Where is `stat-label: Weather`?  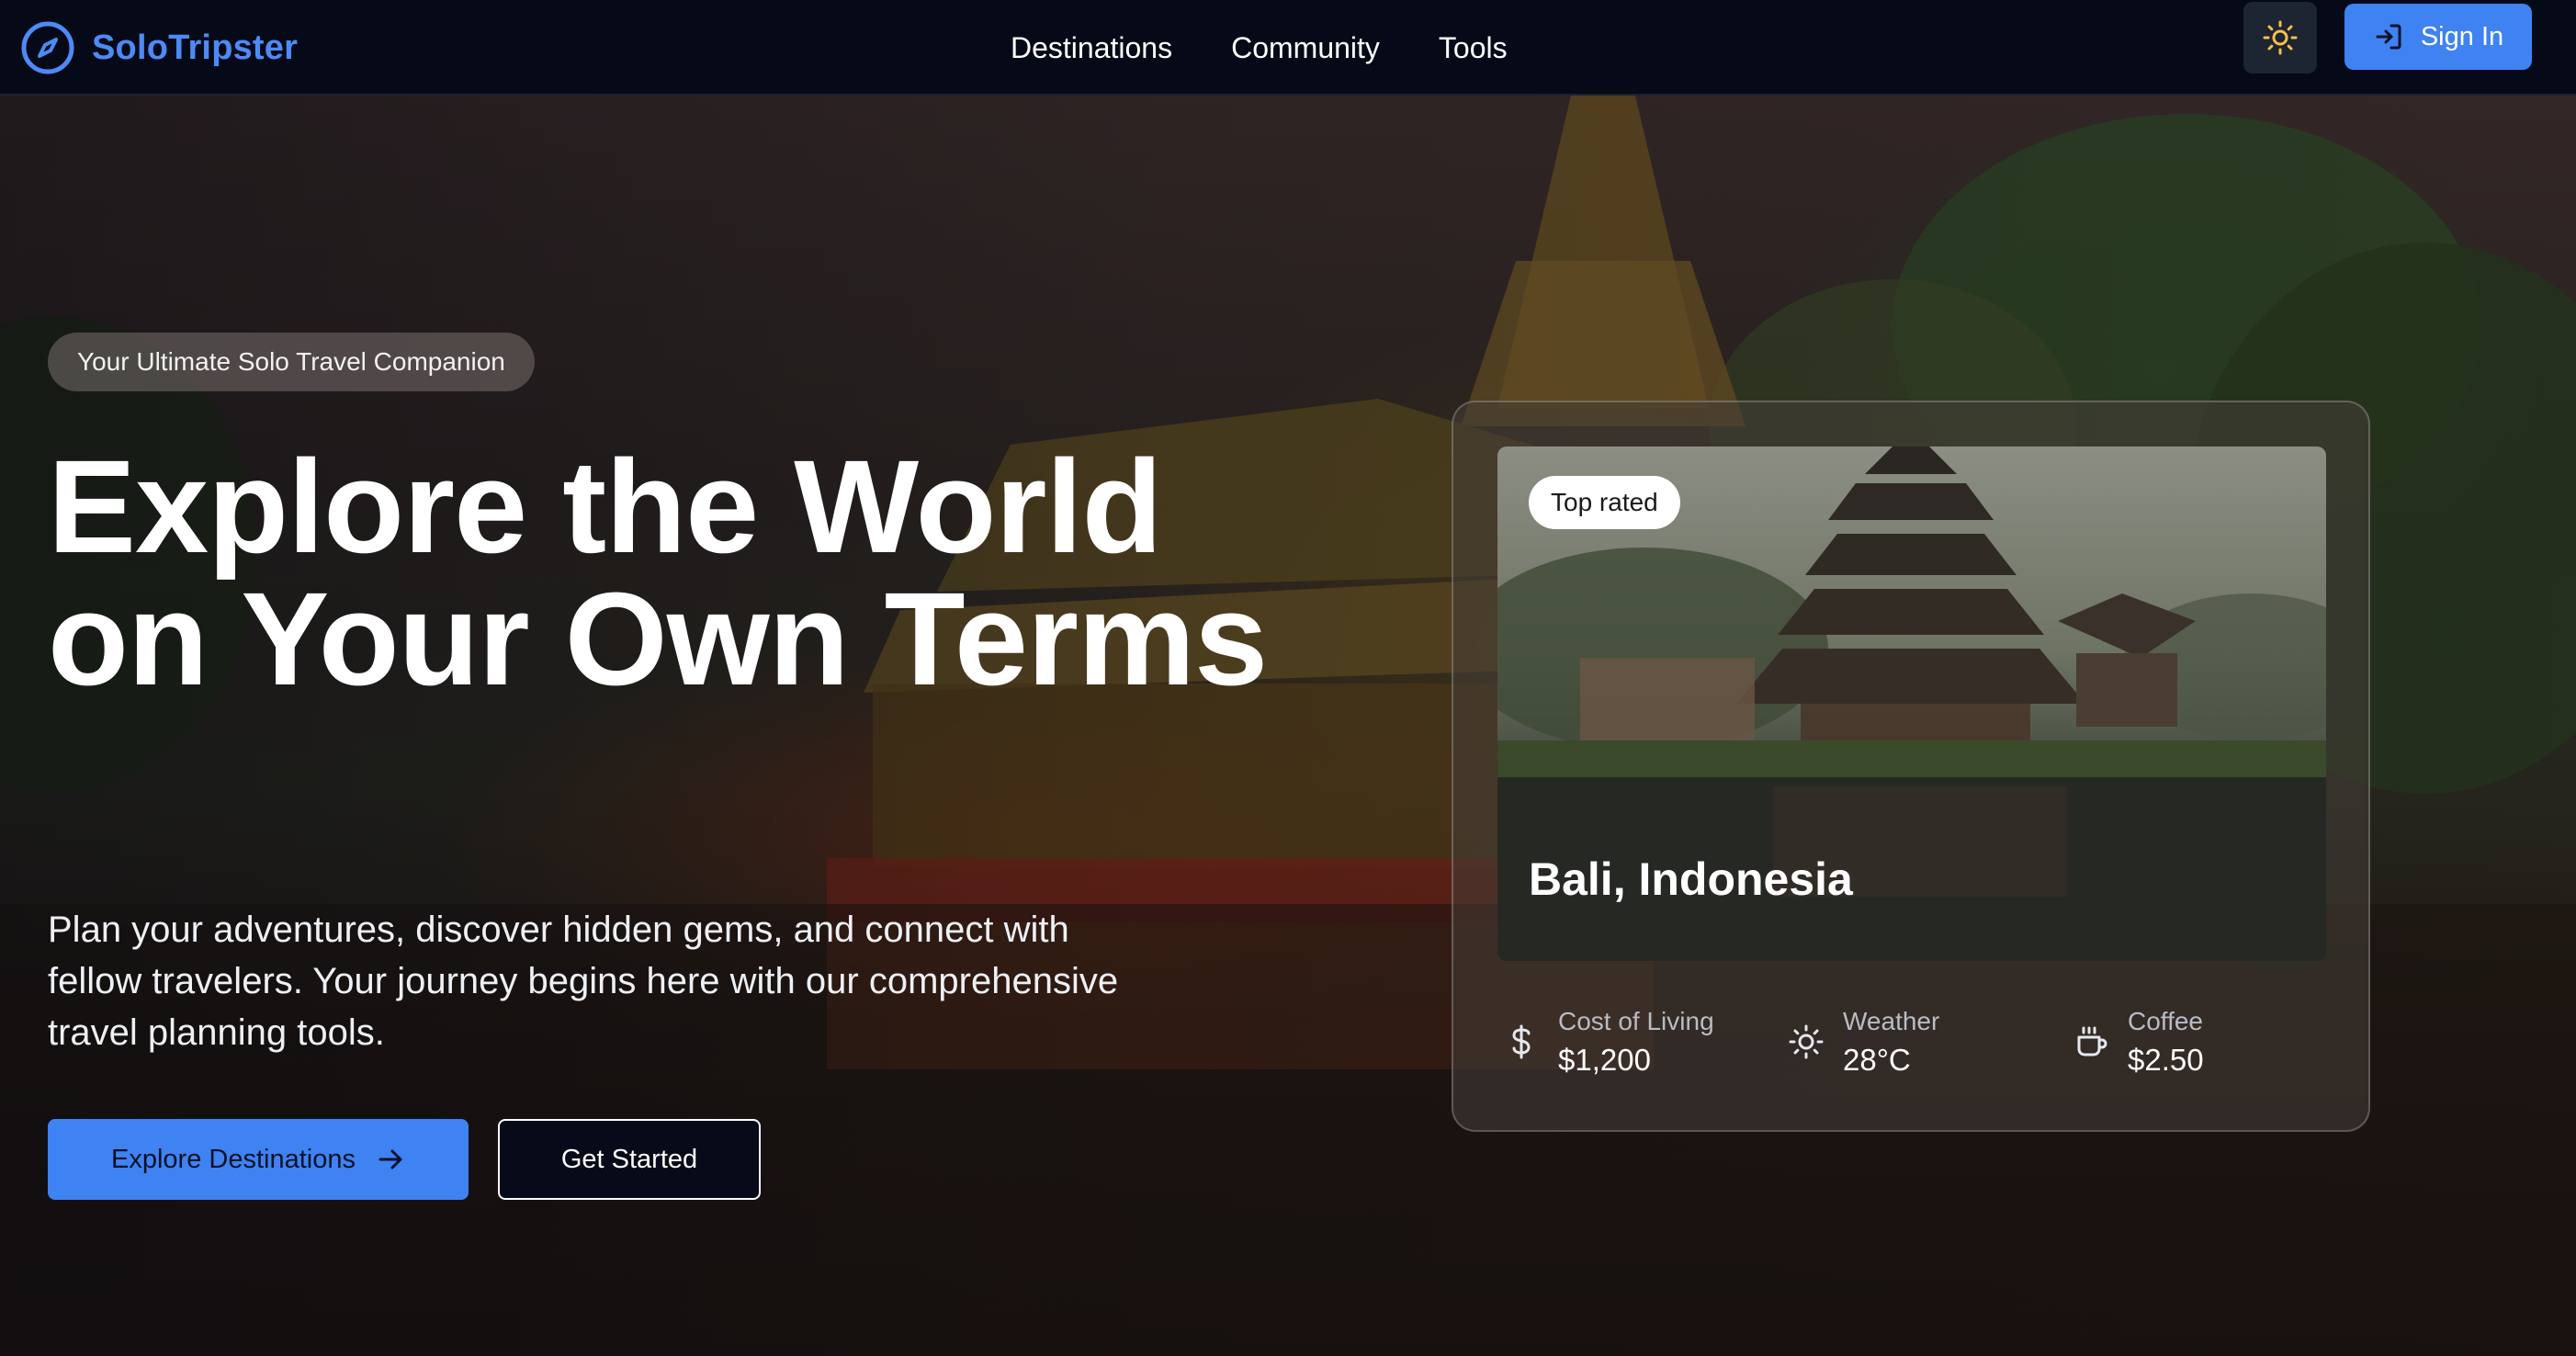
stat-label: Weather is located at coordinates (1891, 1021).